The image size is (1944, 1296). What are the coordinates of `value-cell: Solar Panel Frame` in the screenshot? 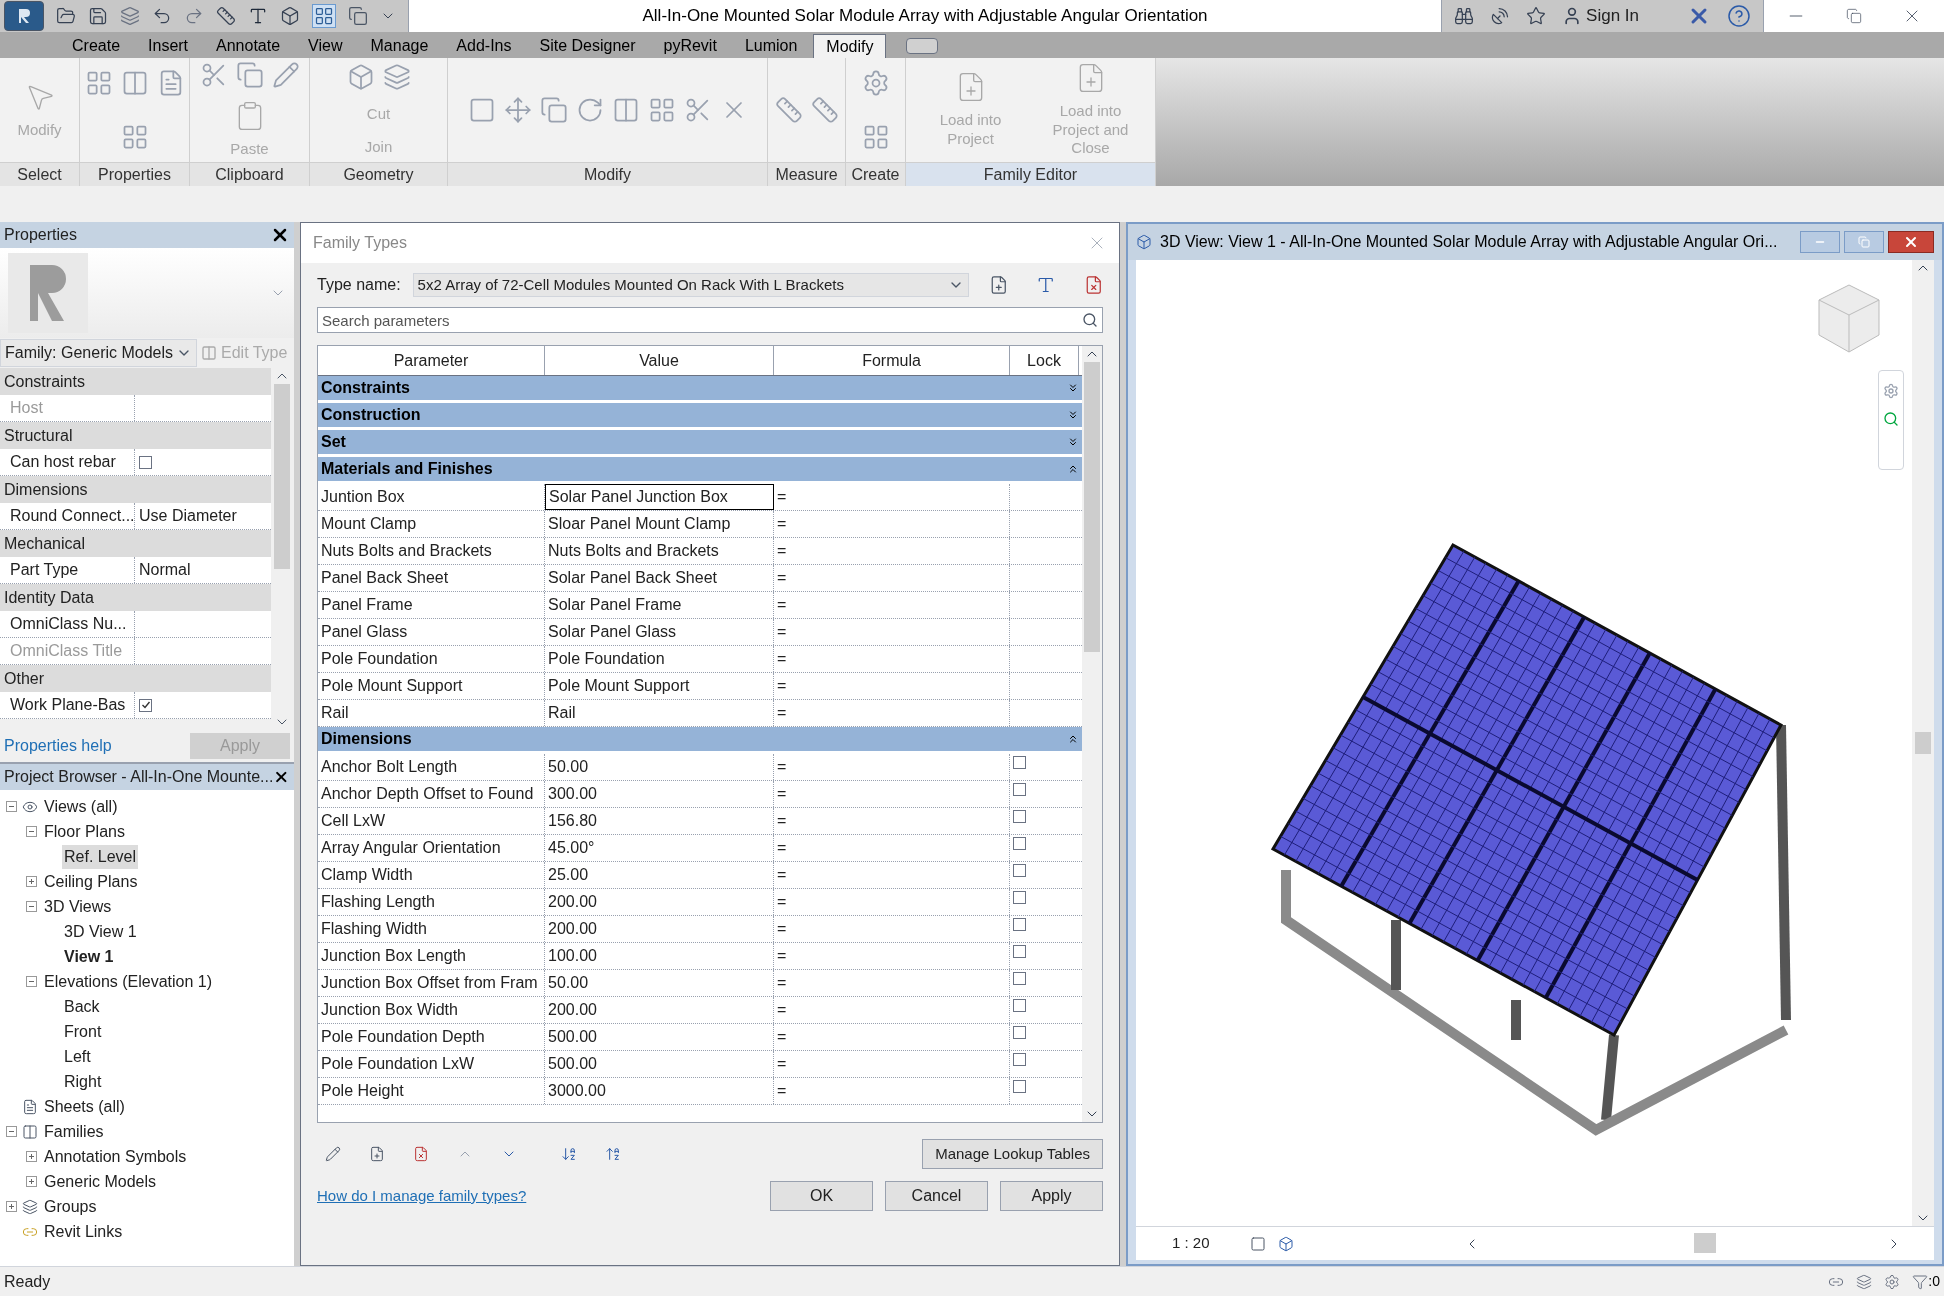 It's located at (659, 605).